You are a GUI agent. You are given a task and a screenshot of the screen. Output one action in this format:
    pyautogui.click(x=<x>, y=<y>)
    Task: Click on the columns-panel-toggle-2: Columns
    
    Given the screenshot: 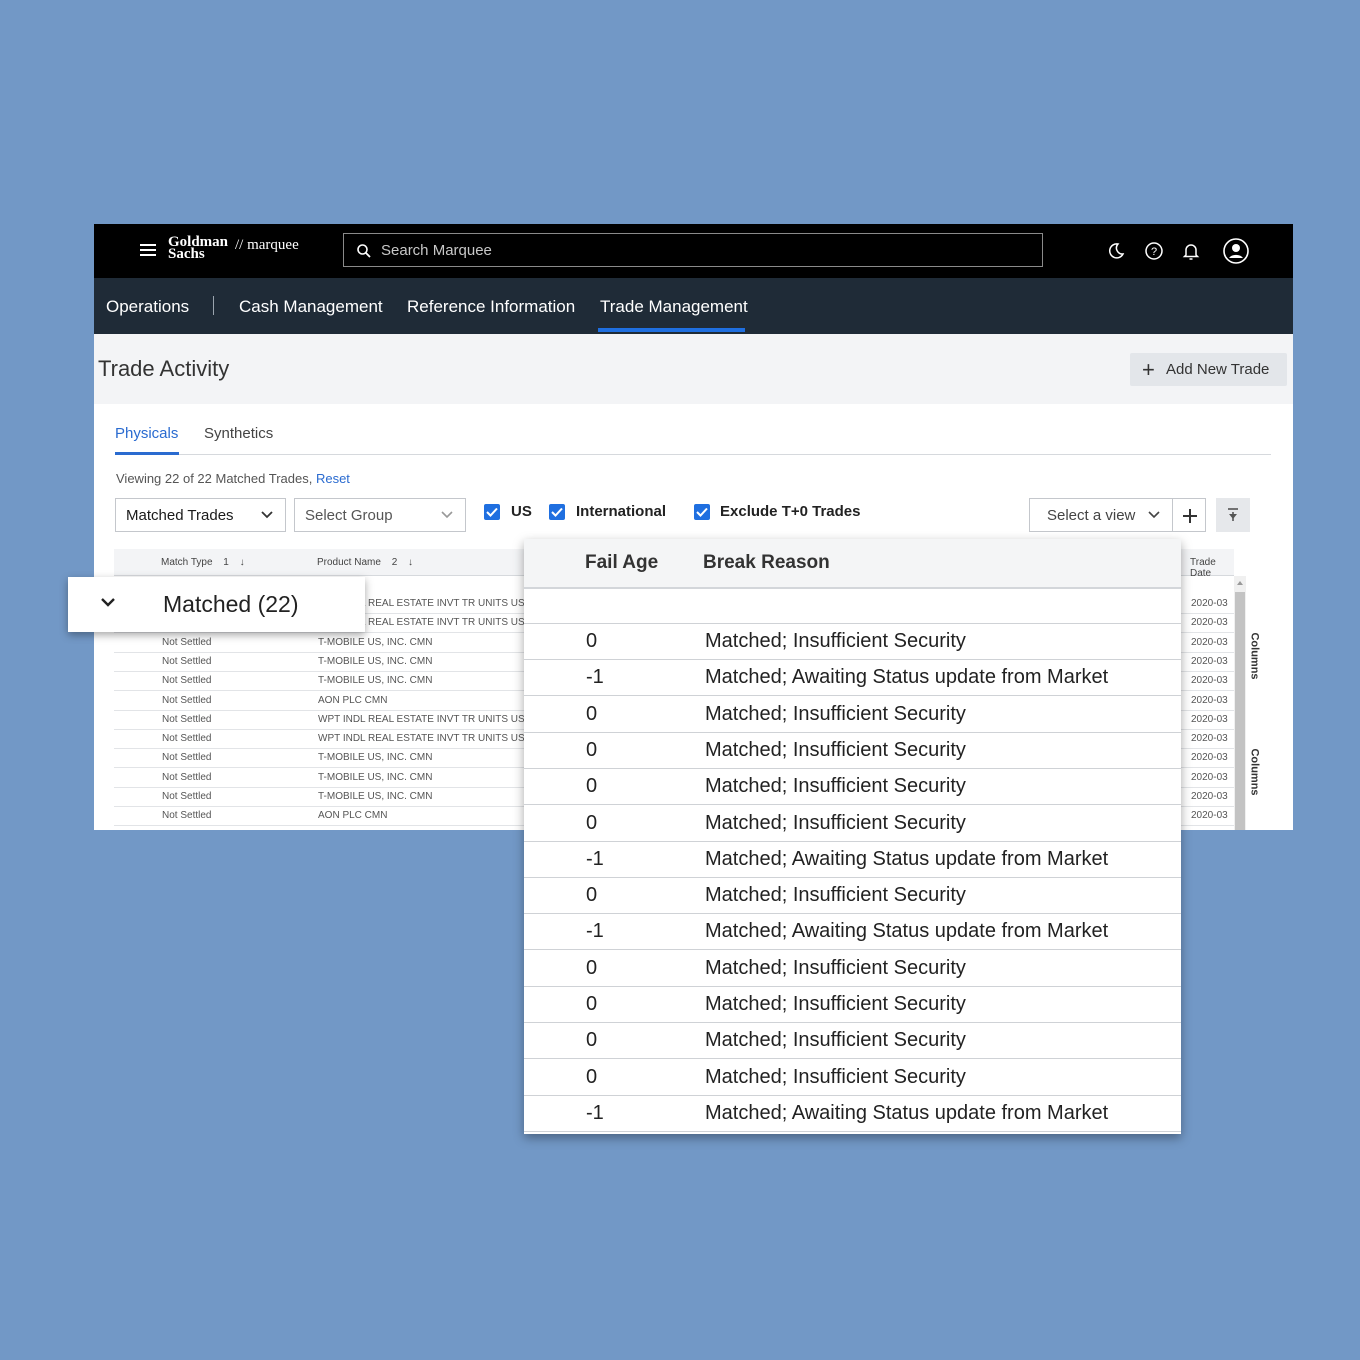 What is the action you would take?
    pyautogui.click(x=1259, y=775)
    